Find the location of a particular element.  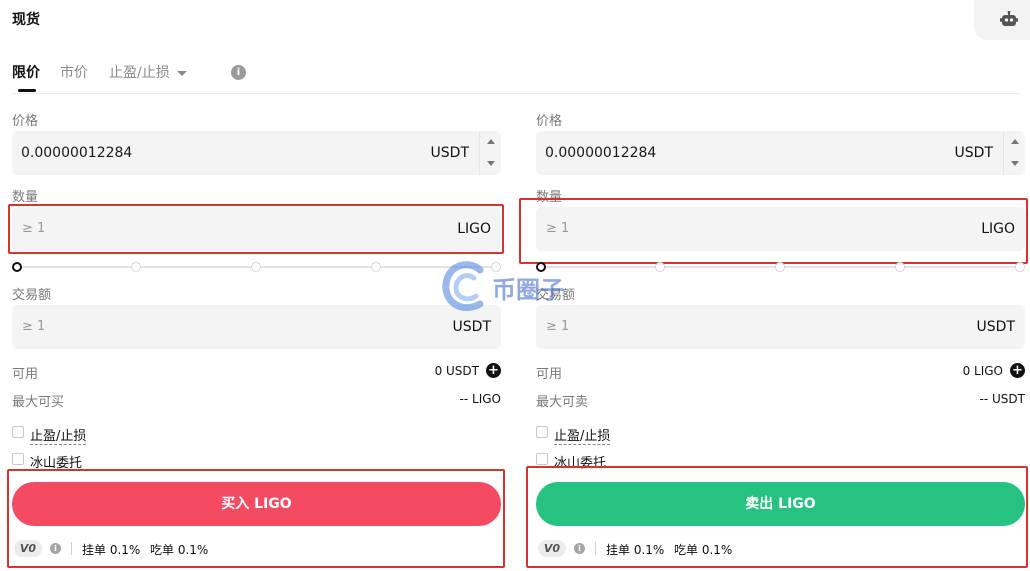

max-buy-value: -- LIGO is located at coordinates (480, 399).